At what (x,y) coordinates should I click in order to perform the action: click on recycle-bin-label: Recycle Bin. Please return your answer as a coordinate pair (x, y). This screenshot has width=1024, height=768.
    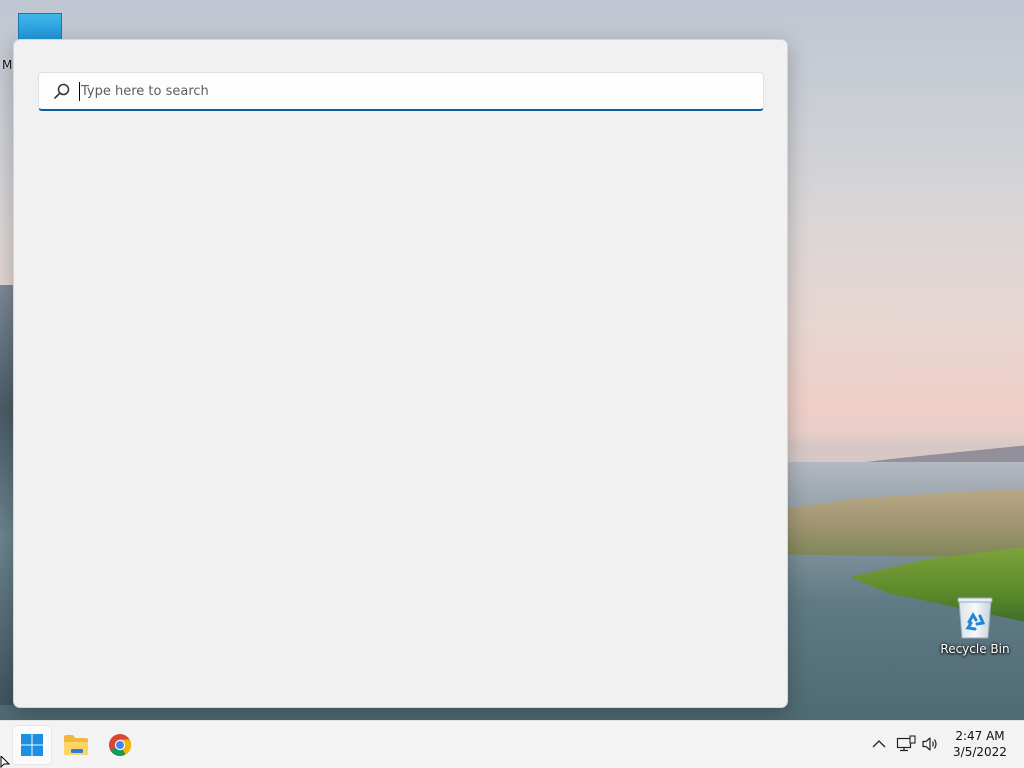
    Looking at the image, I should click on (975, 649).